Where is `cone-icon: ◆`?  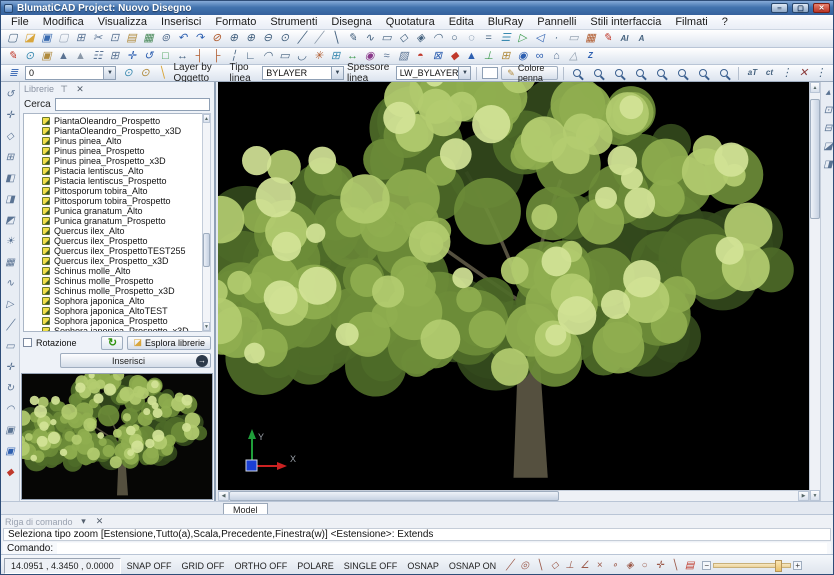 cone-icon: ◆ is located at coordinates (454, 56).